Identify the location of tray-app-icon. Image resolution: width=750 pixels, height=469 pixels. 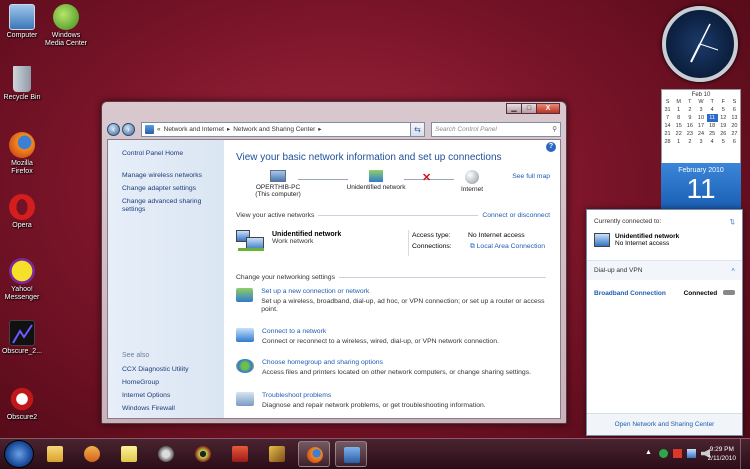
(663, 453).